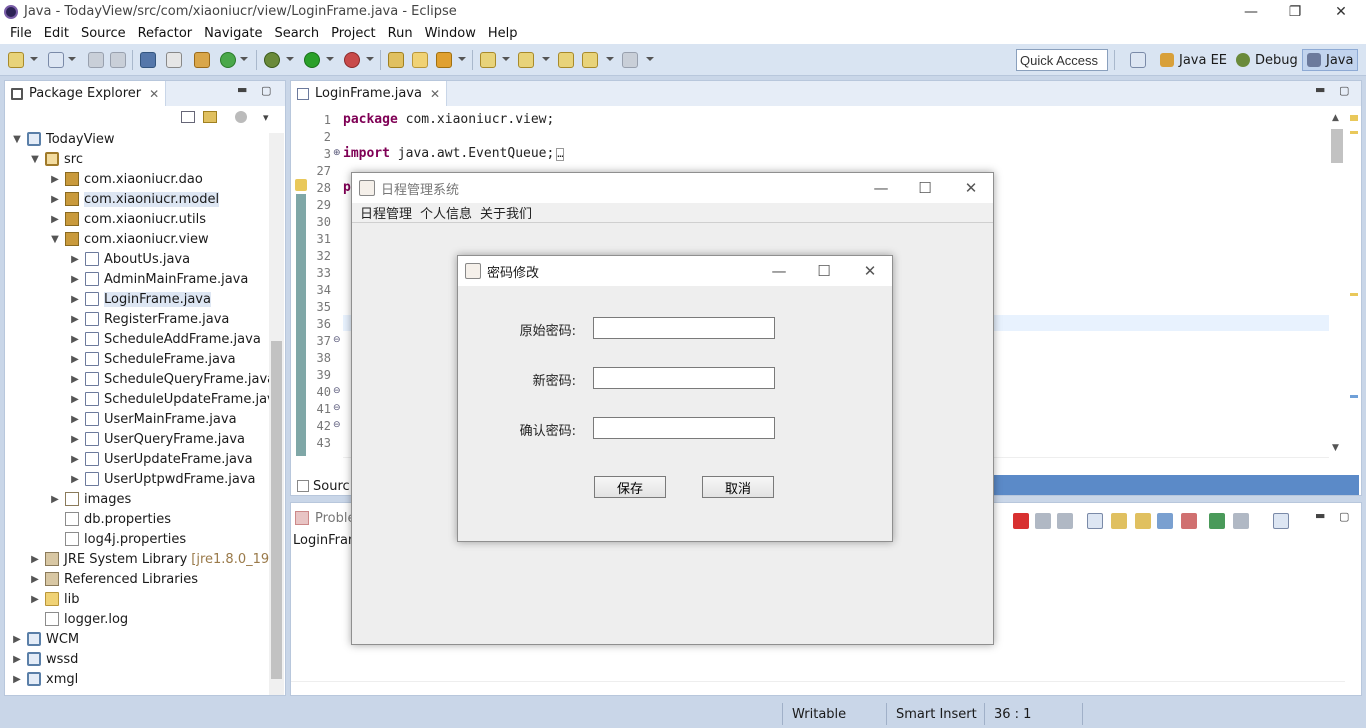 The height and width of the screenshot is (728, 1366). What do you see at coordinates (152, 359) in the screenshot?
I see `tree-item-java-file: ▶ ScheduleFrame.java` at bounding box center [152, 359].